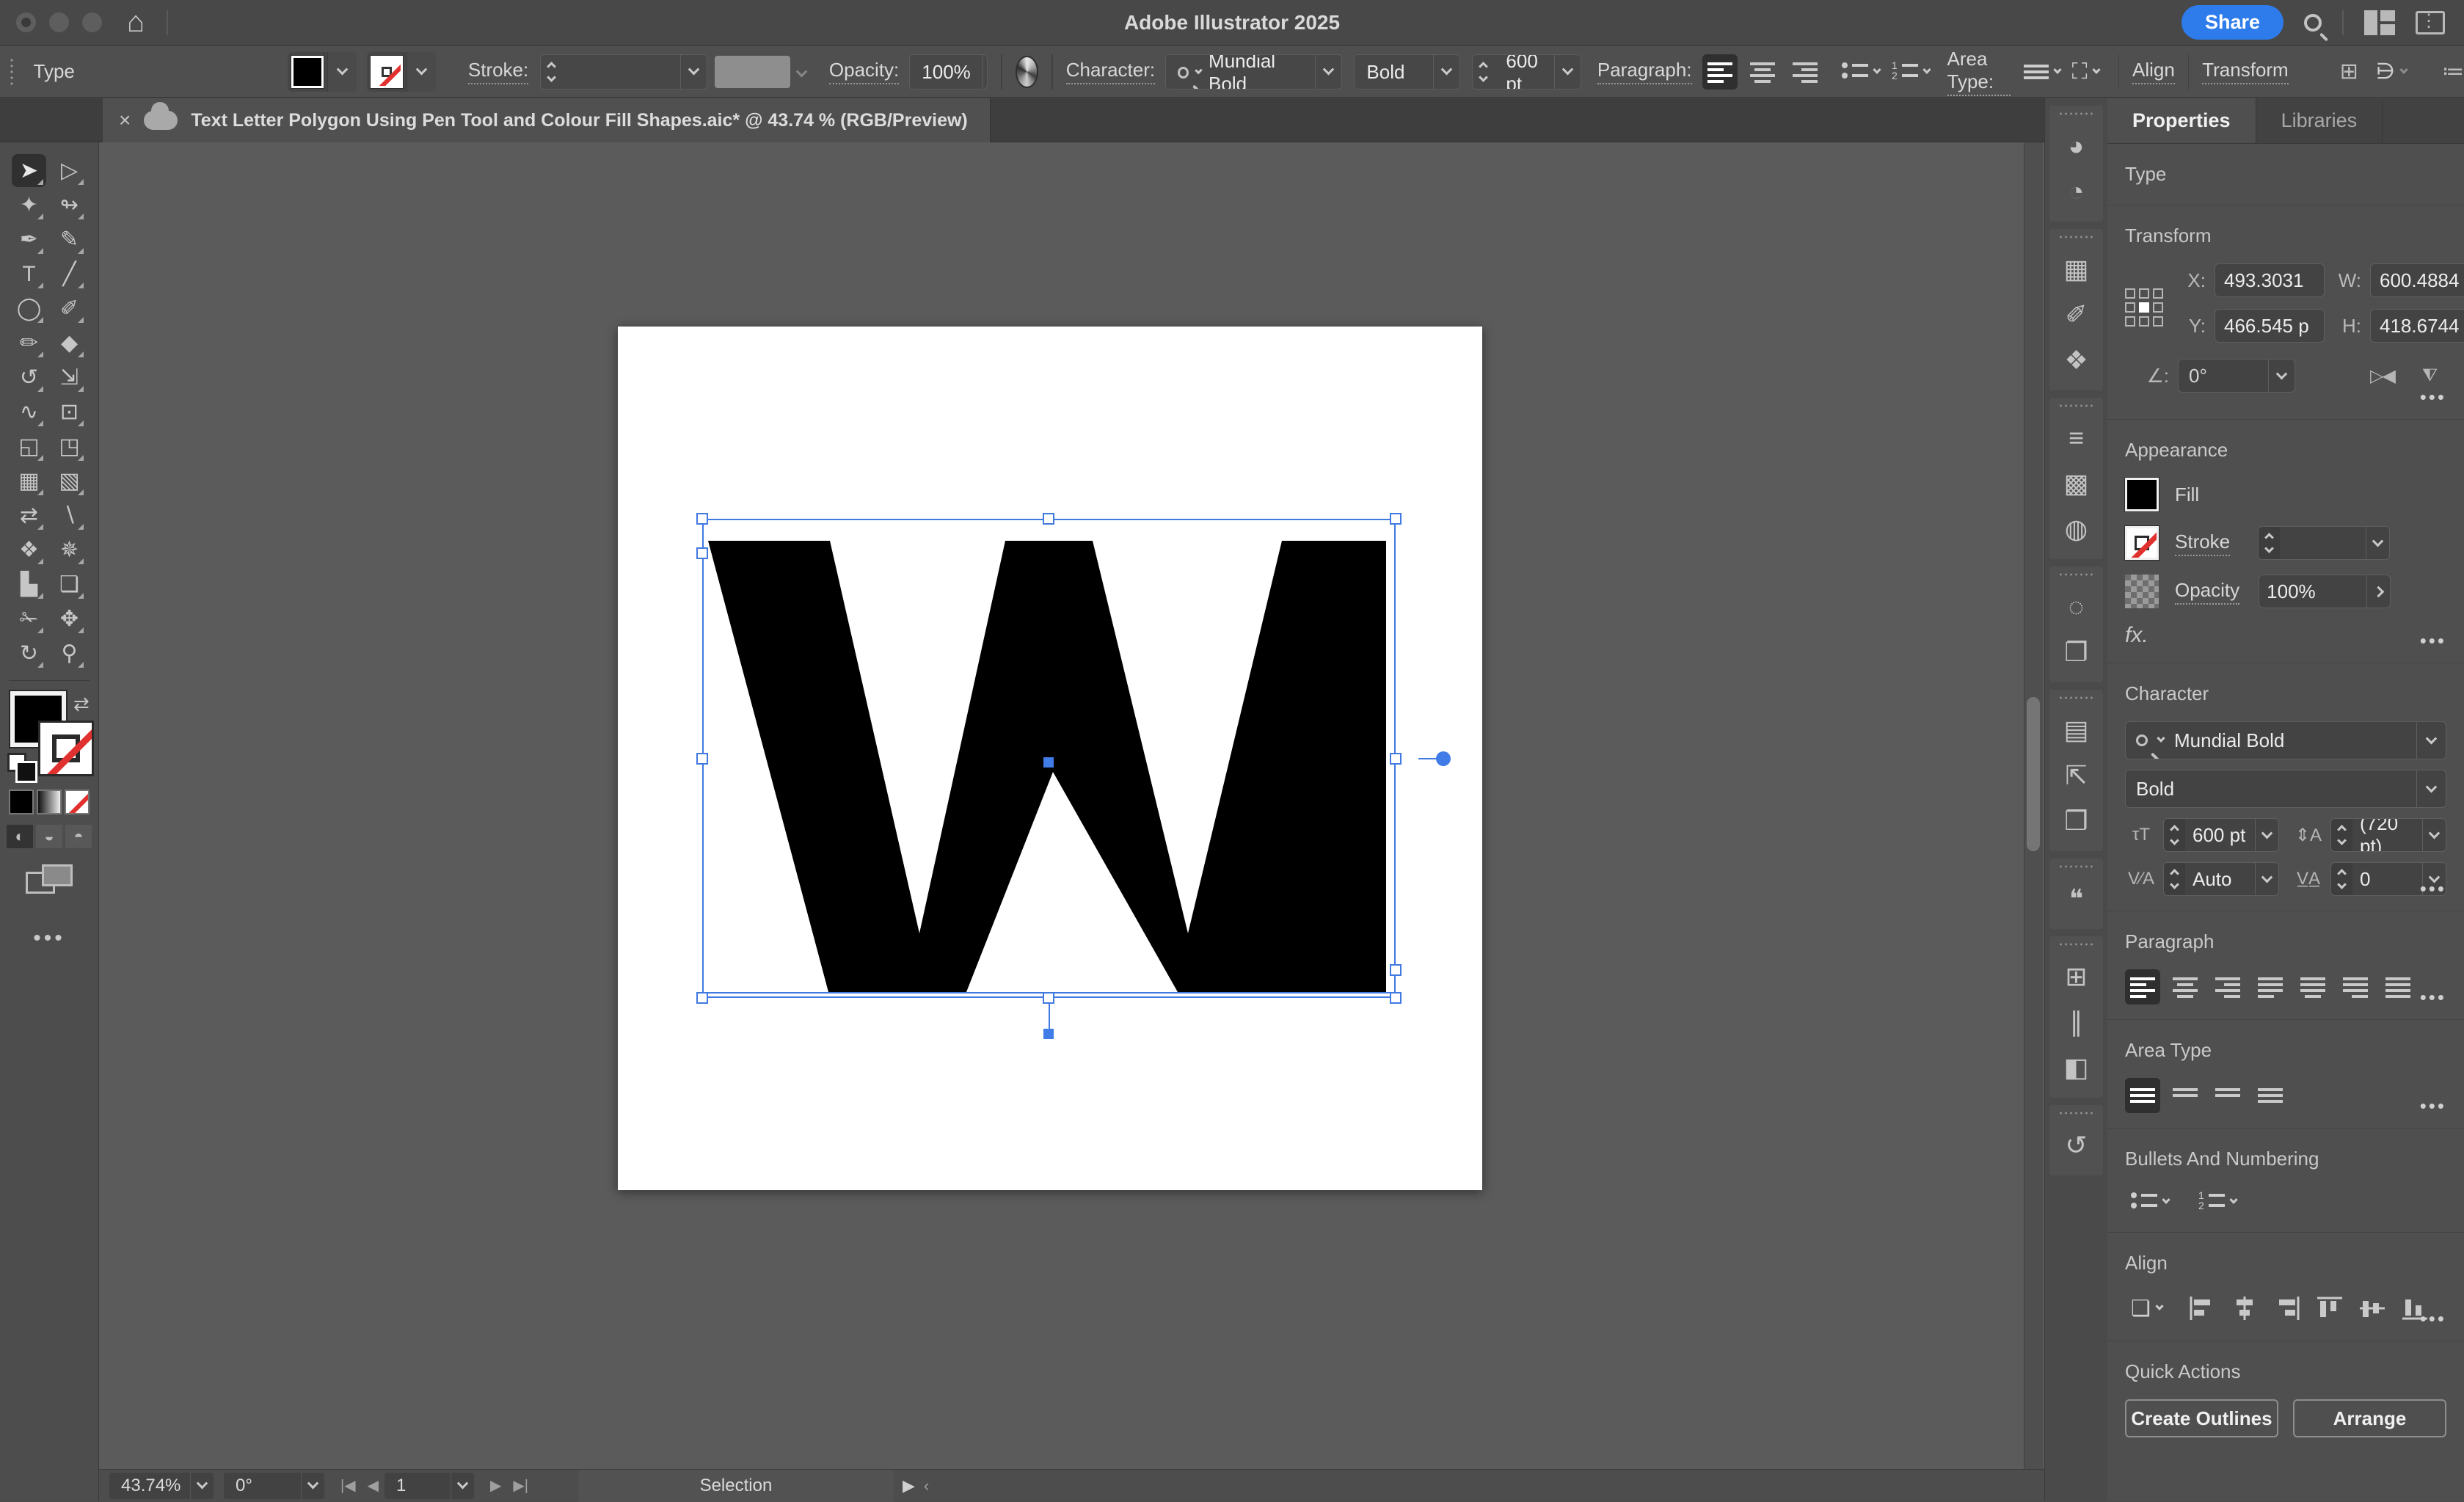 The image size is (2464, 1502). Describe the element at coordinates (69, 171) in the screenshot. I see `direct-selection-tool: ▷` at that location.